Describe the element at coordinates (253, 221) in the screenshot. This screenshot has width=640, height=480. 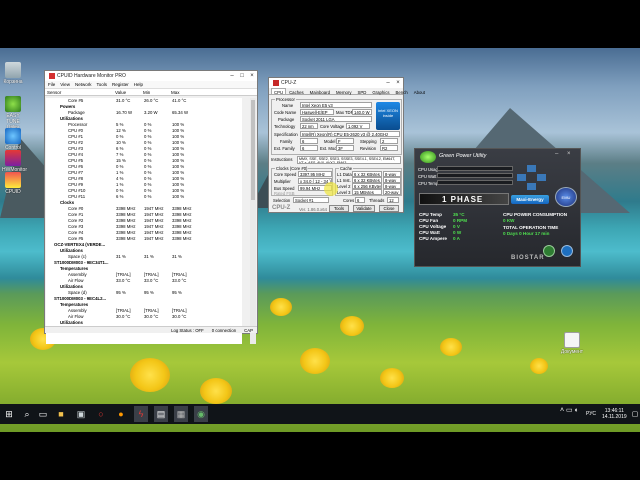
I see `scrollbar` at that location.